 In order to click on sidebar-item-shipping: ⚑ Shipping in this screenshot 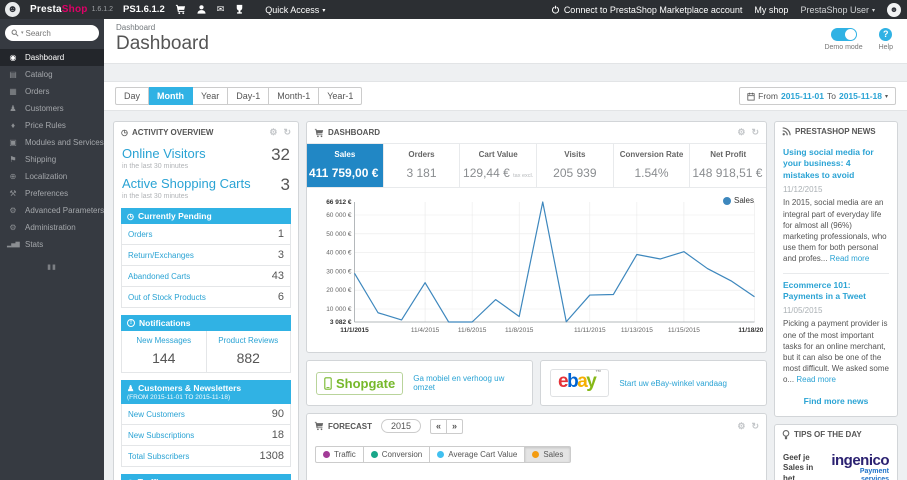, I will do `click(52, 159)`.